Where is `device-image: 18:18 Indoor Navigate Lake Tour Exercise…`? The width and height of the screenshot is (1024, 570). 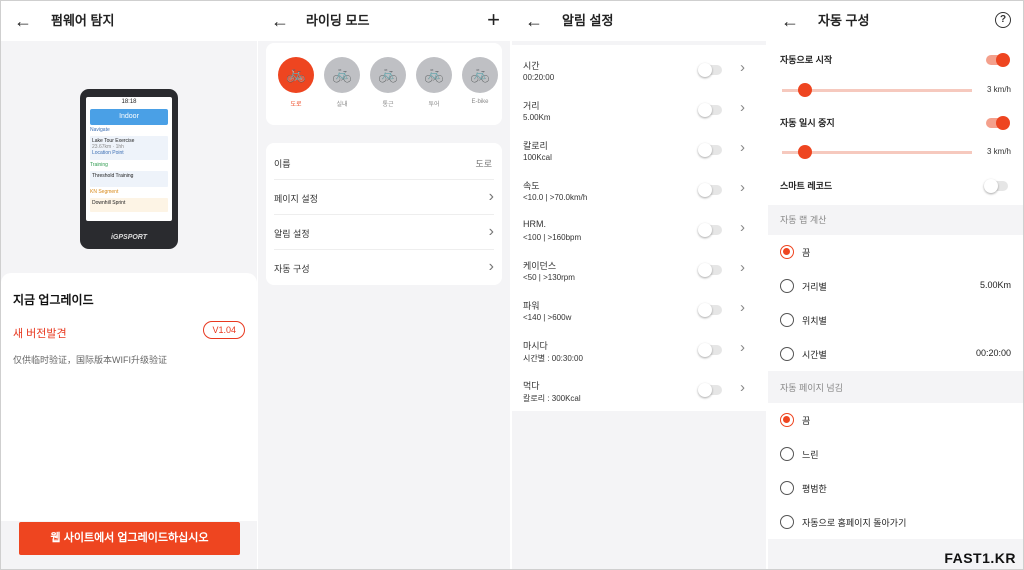 device-image: 18:18 Indoor Navigate Lake Tour Exercise… is located at coordinates (129, 169).